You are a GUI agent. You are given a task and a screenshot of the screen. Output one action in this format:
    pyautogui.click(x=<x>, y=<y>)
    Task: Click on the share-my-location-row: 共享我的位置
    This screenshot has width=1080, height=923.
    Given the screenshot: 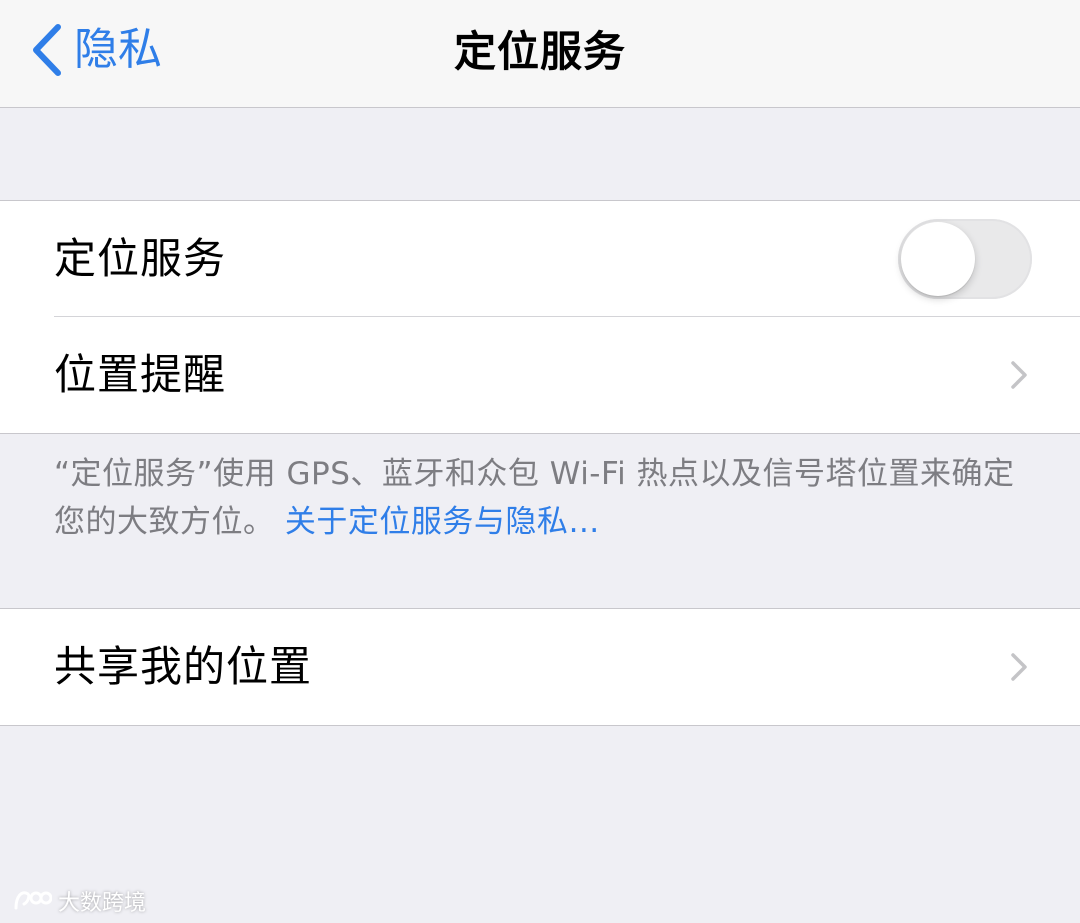 What is the action you would take?
    pyautogui.click(x=540, y=667)
    